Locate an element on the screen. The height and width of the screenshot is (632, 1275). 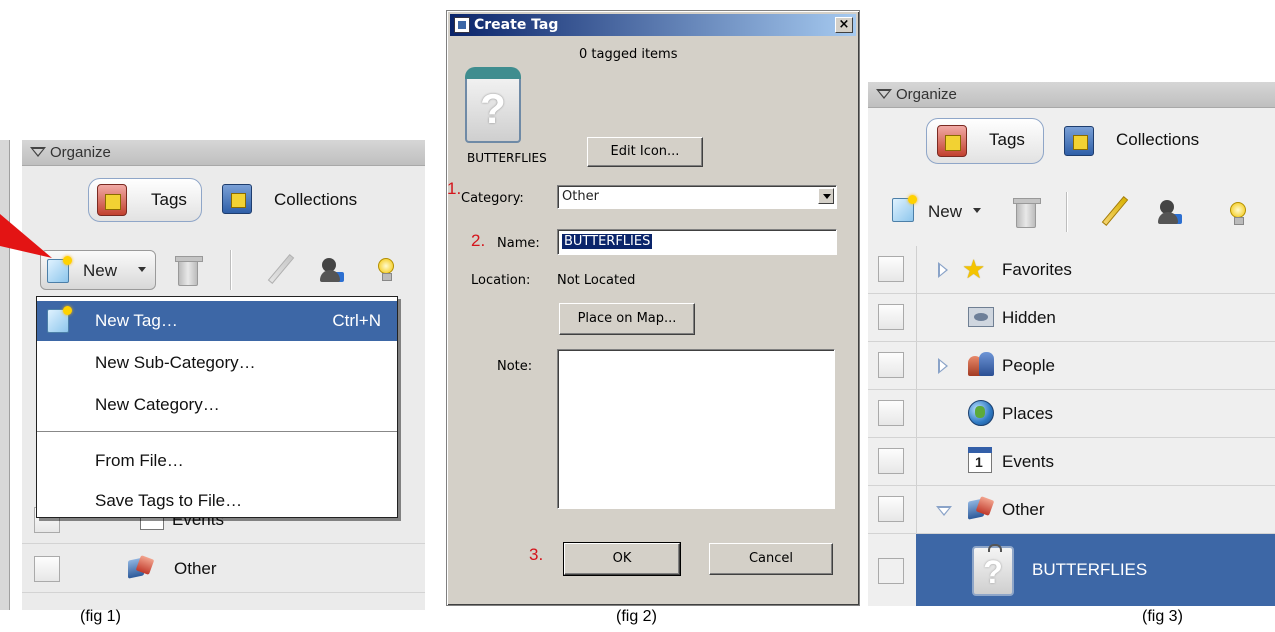
people-icon is located at coordinates (982, 365).